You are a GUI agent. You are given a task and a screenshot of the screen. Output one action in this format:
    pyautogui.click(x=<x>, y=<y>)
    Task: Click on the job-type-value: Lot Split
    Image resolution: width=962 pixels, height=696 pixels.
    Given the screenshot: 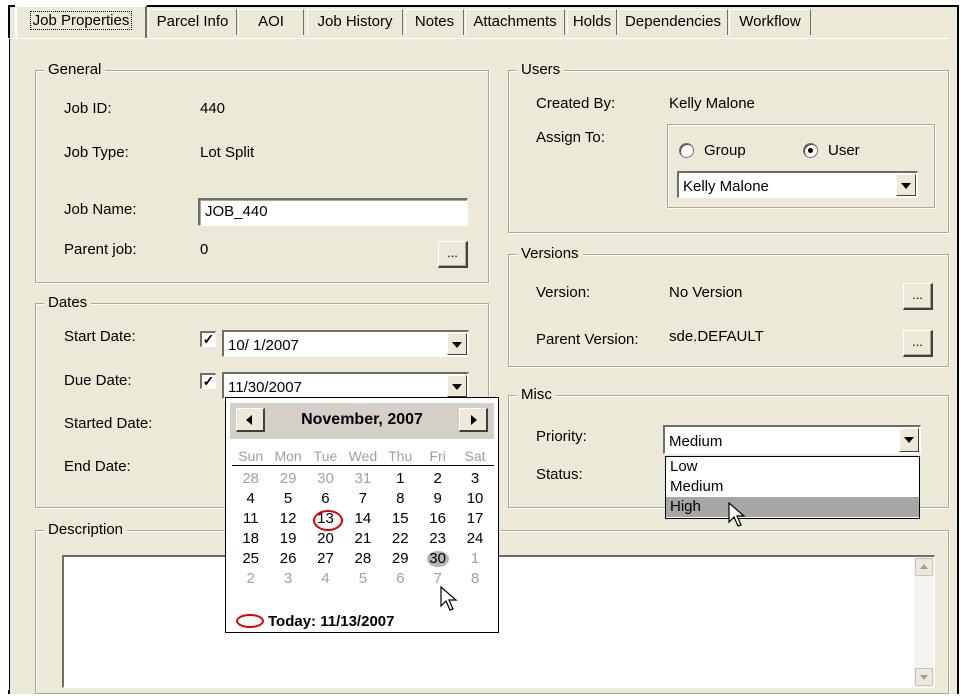 What is the action you would take?
    pyautogui.click(x=227, y=152)
    